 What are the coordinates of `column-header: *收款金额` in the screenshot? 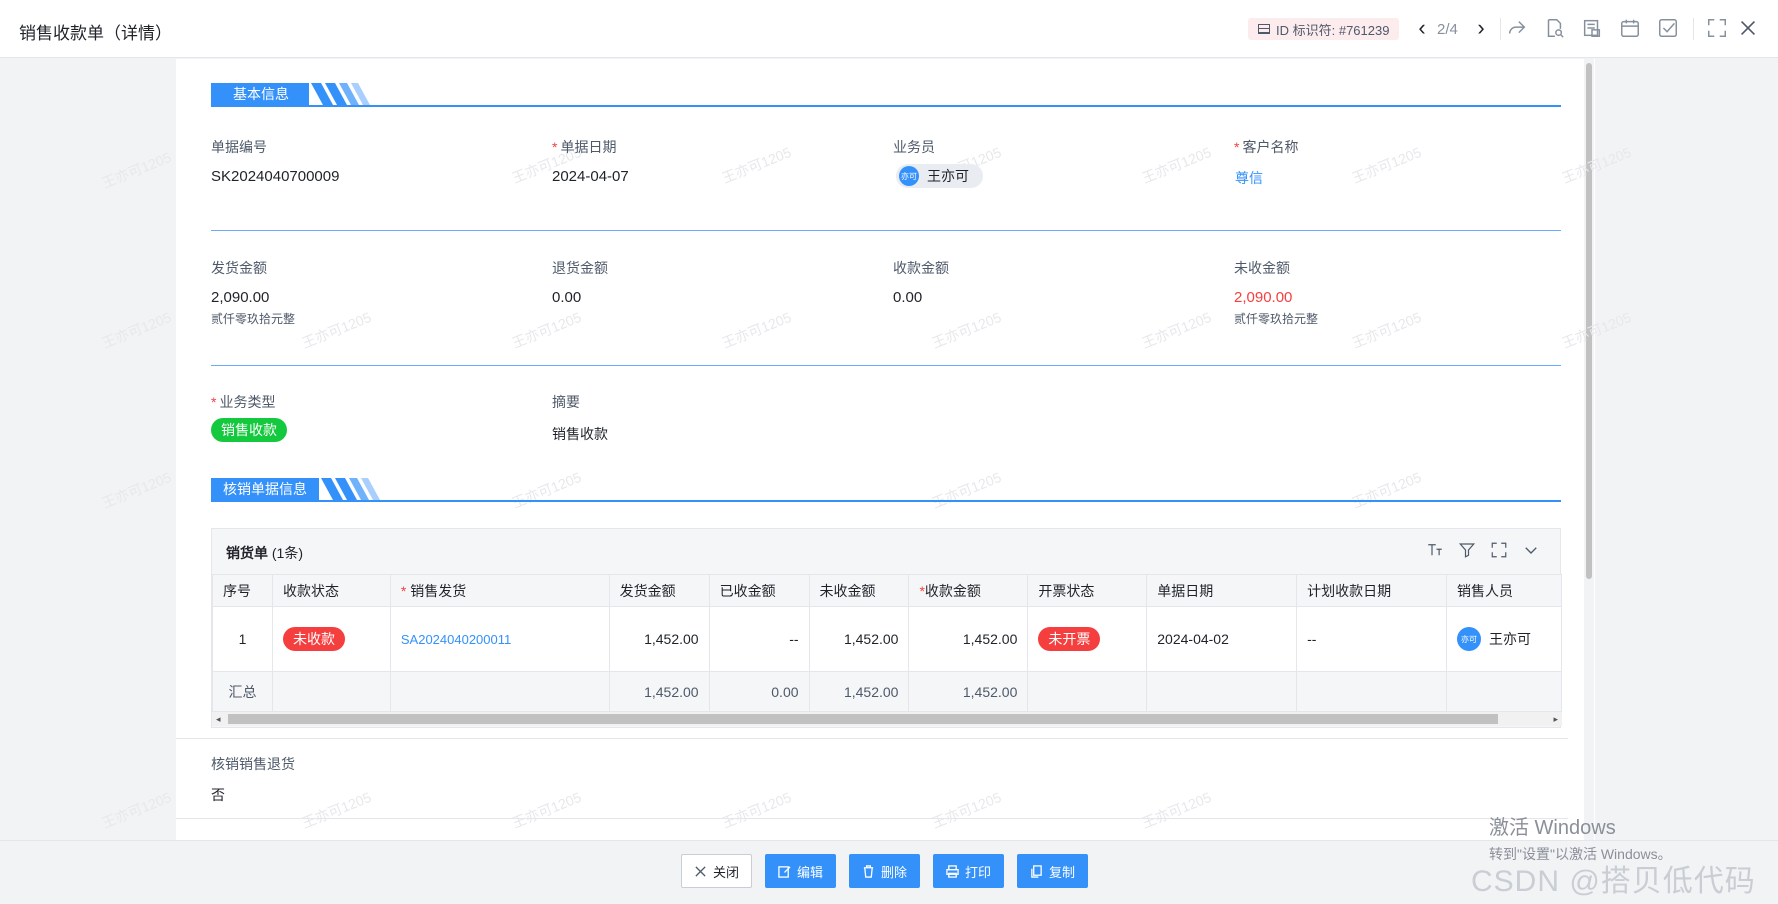 It's located at (968, 590).